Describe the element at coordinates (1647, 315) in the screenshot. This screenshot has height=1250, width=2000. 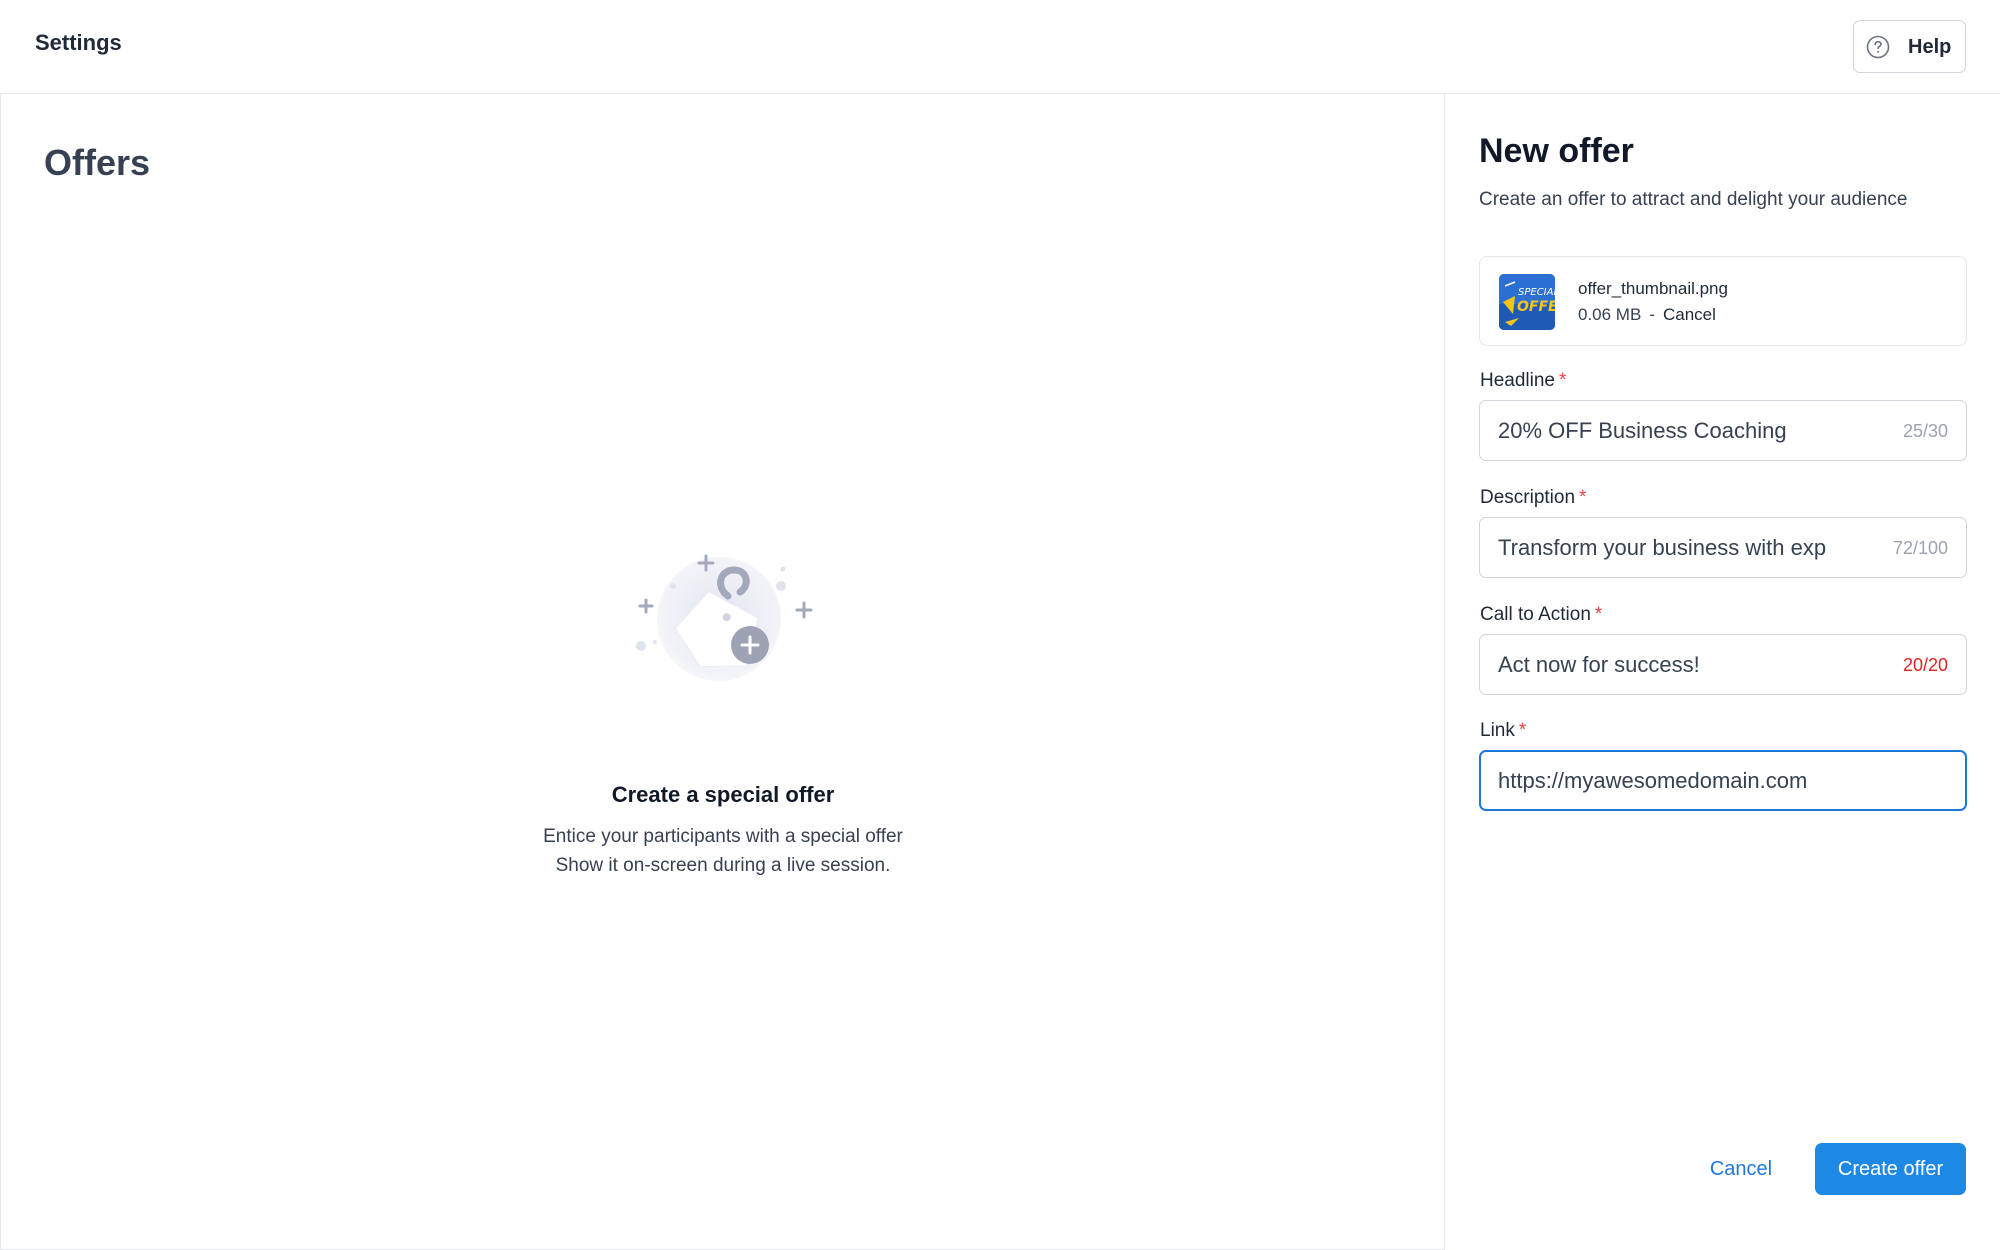
I see `file-meta: 0.06 MB - Cancel` at that location.